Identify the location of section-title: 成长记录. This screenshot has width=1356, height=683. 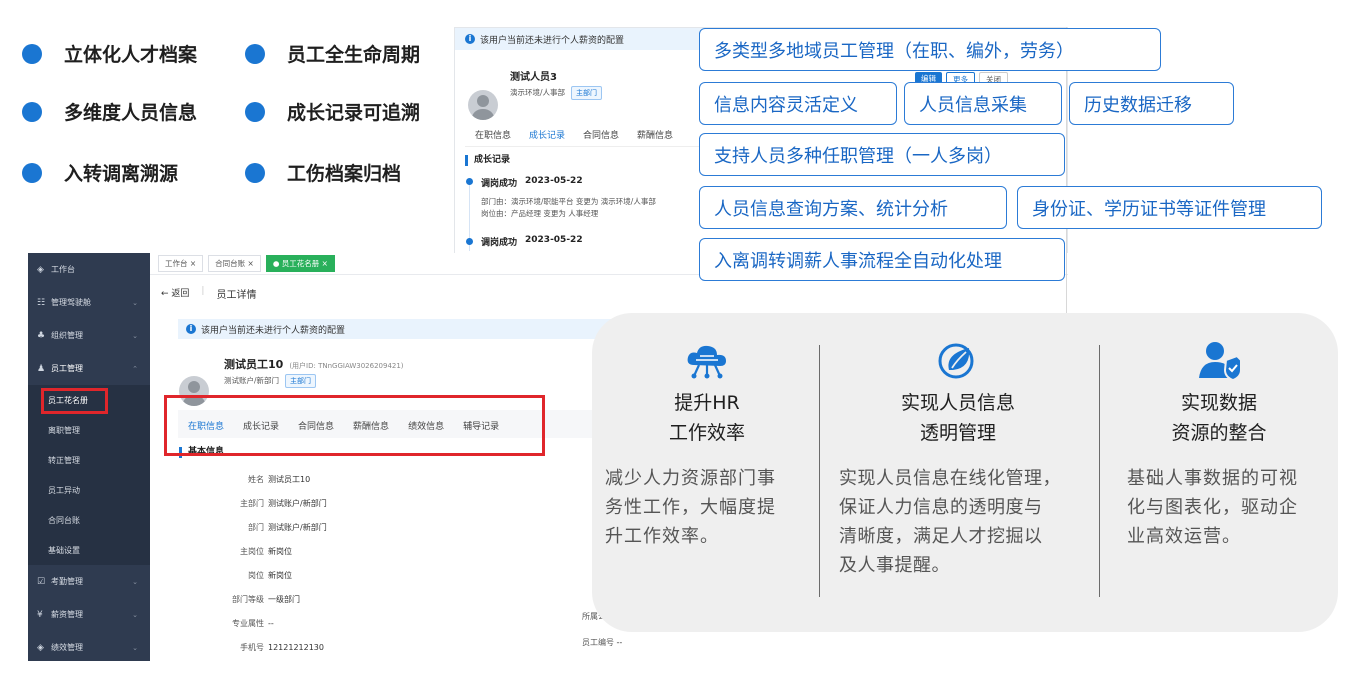
(487, 160).